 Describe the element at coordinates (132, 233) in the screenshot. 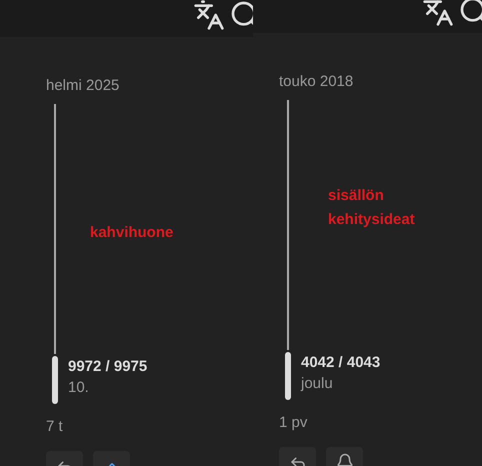

I see `annotation-text: kahvihuone` at that location.